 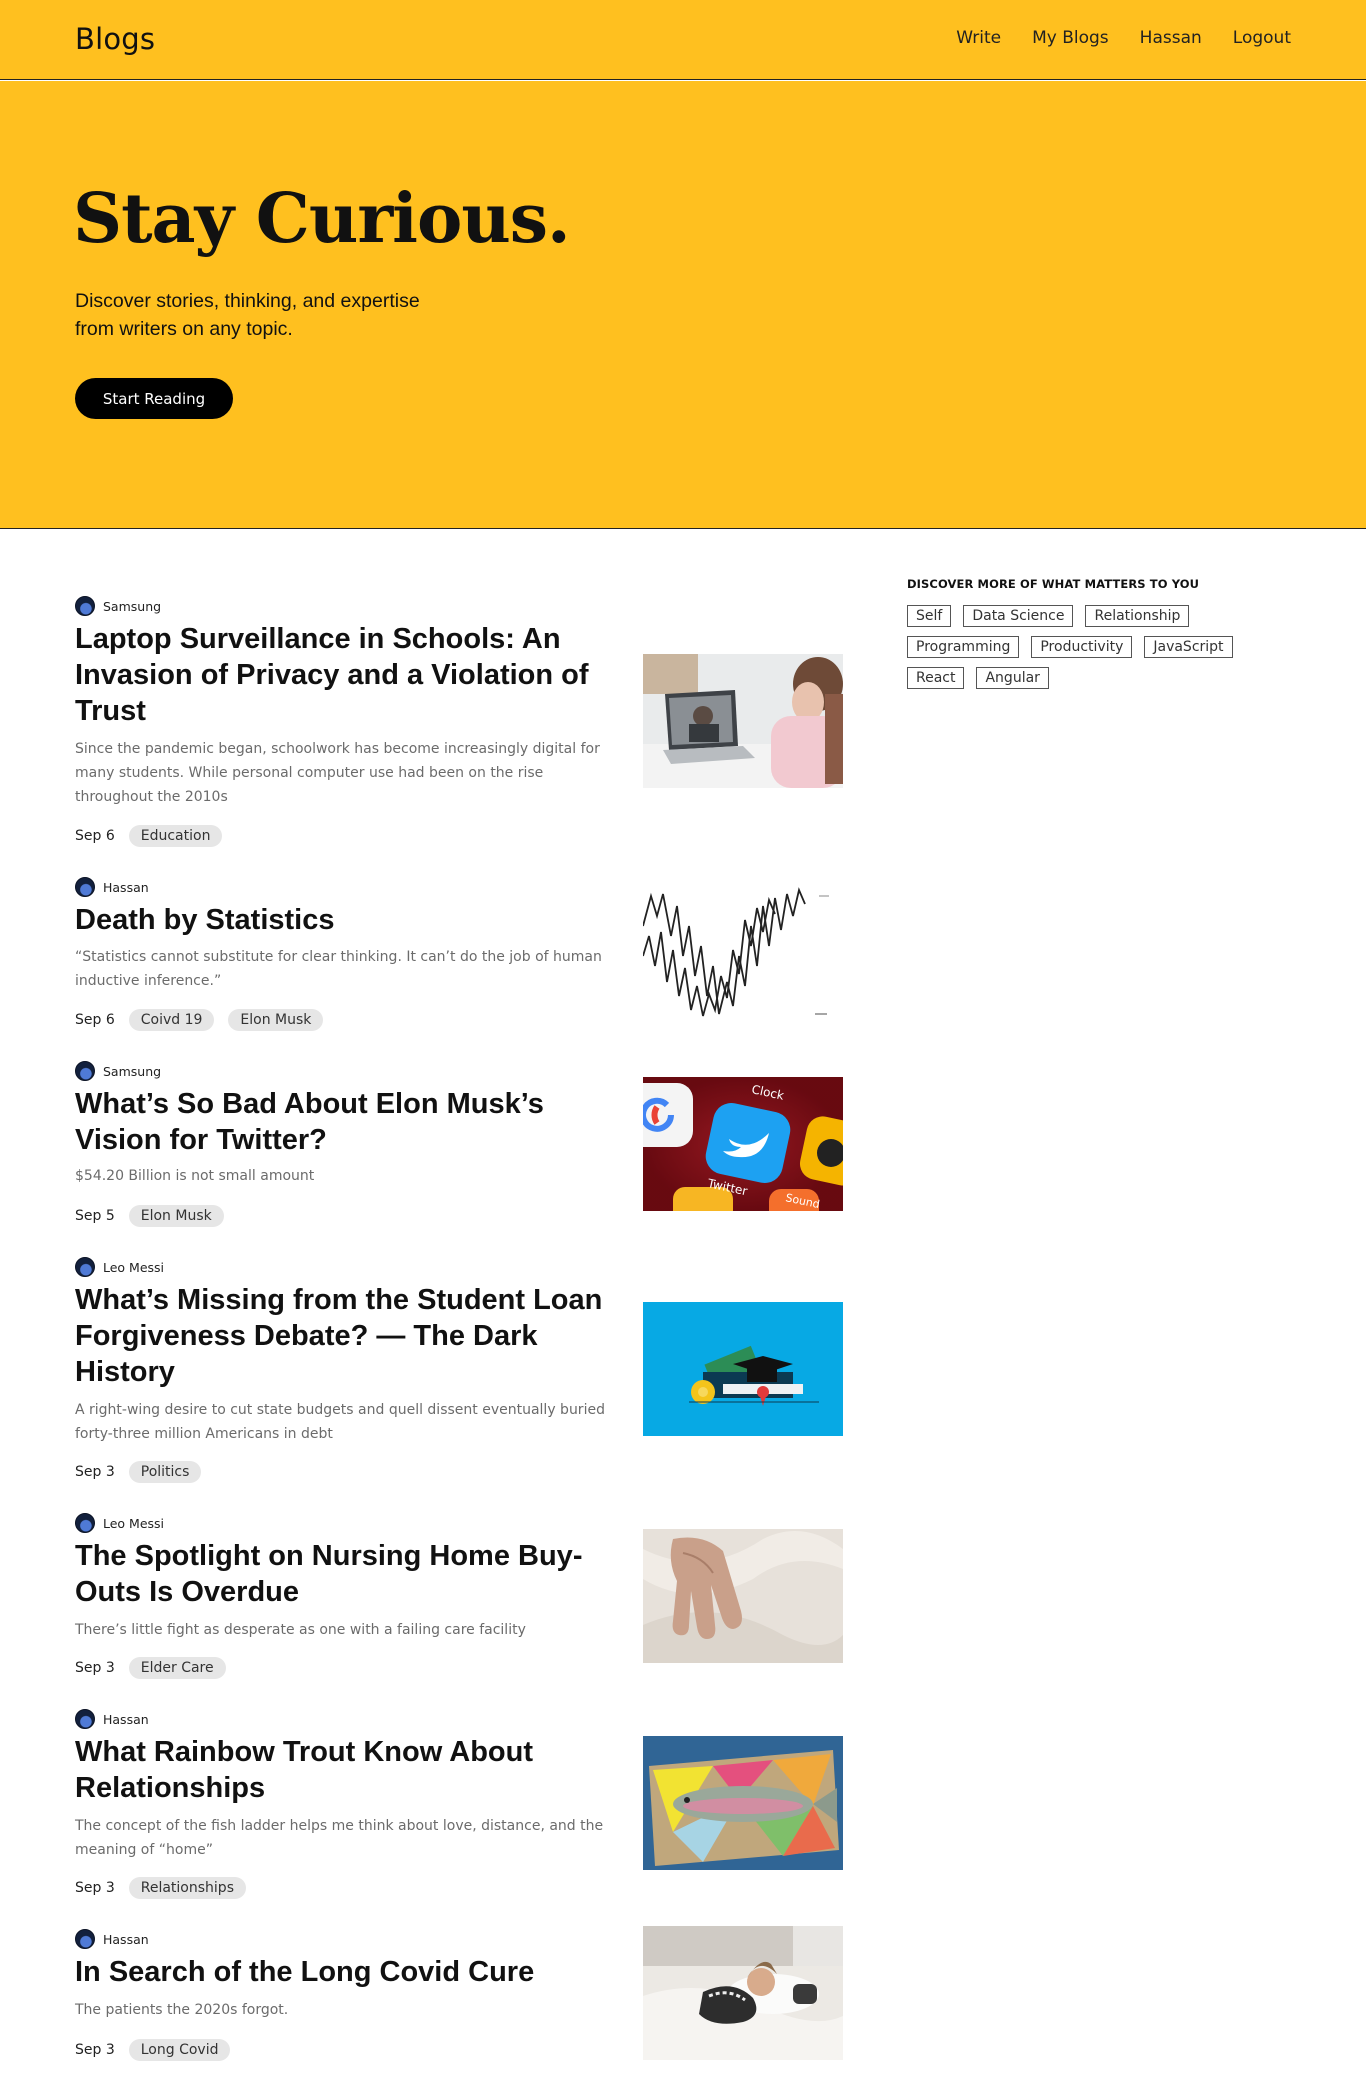 I want to click on start-reading-button: Start Reading, so click(x=154, y=398).